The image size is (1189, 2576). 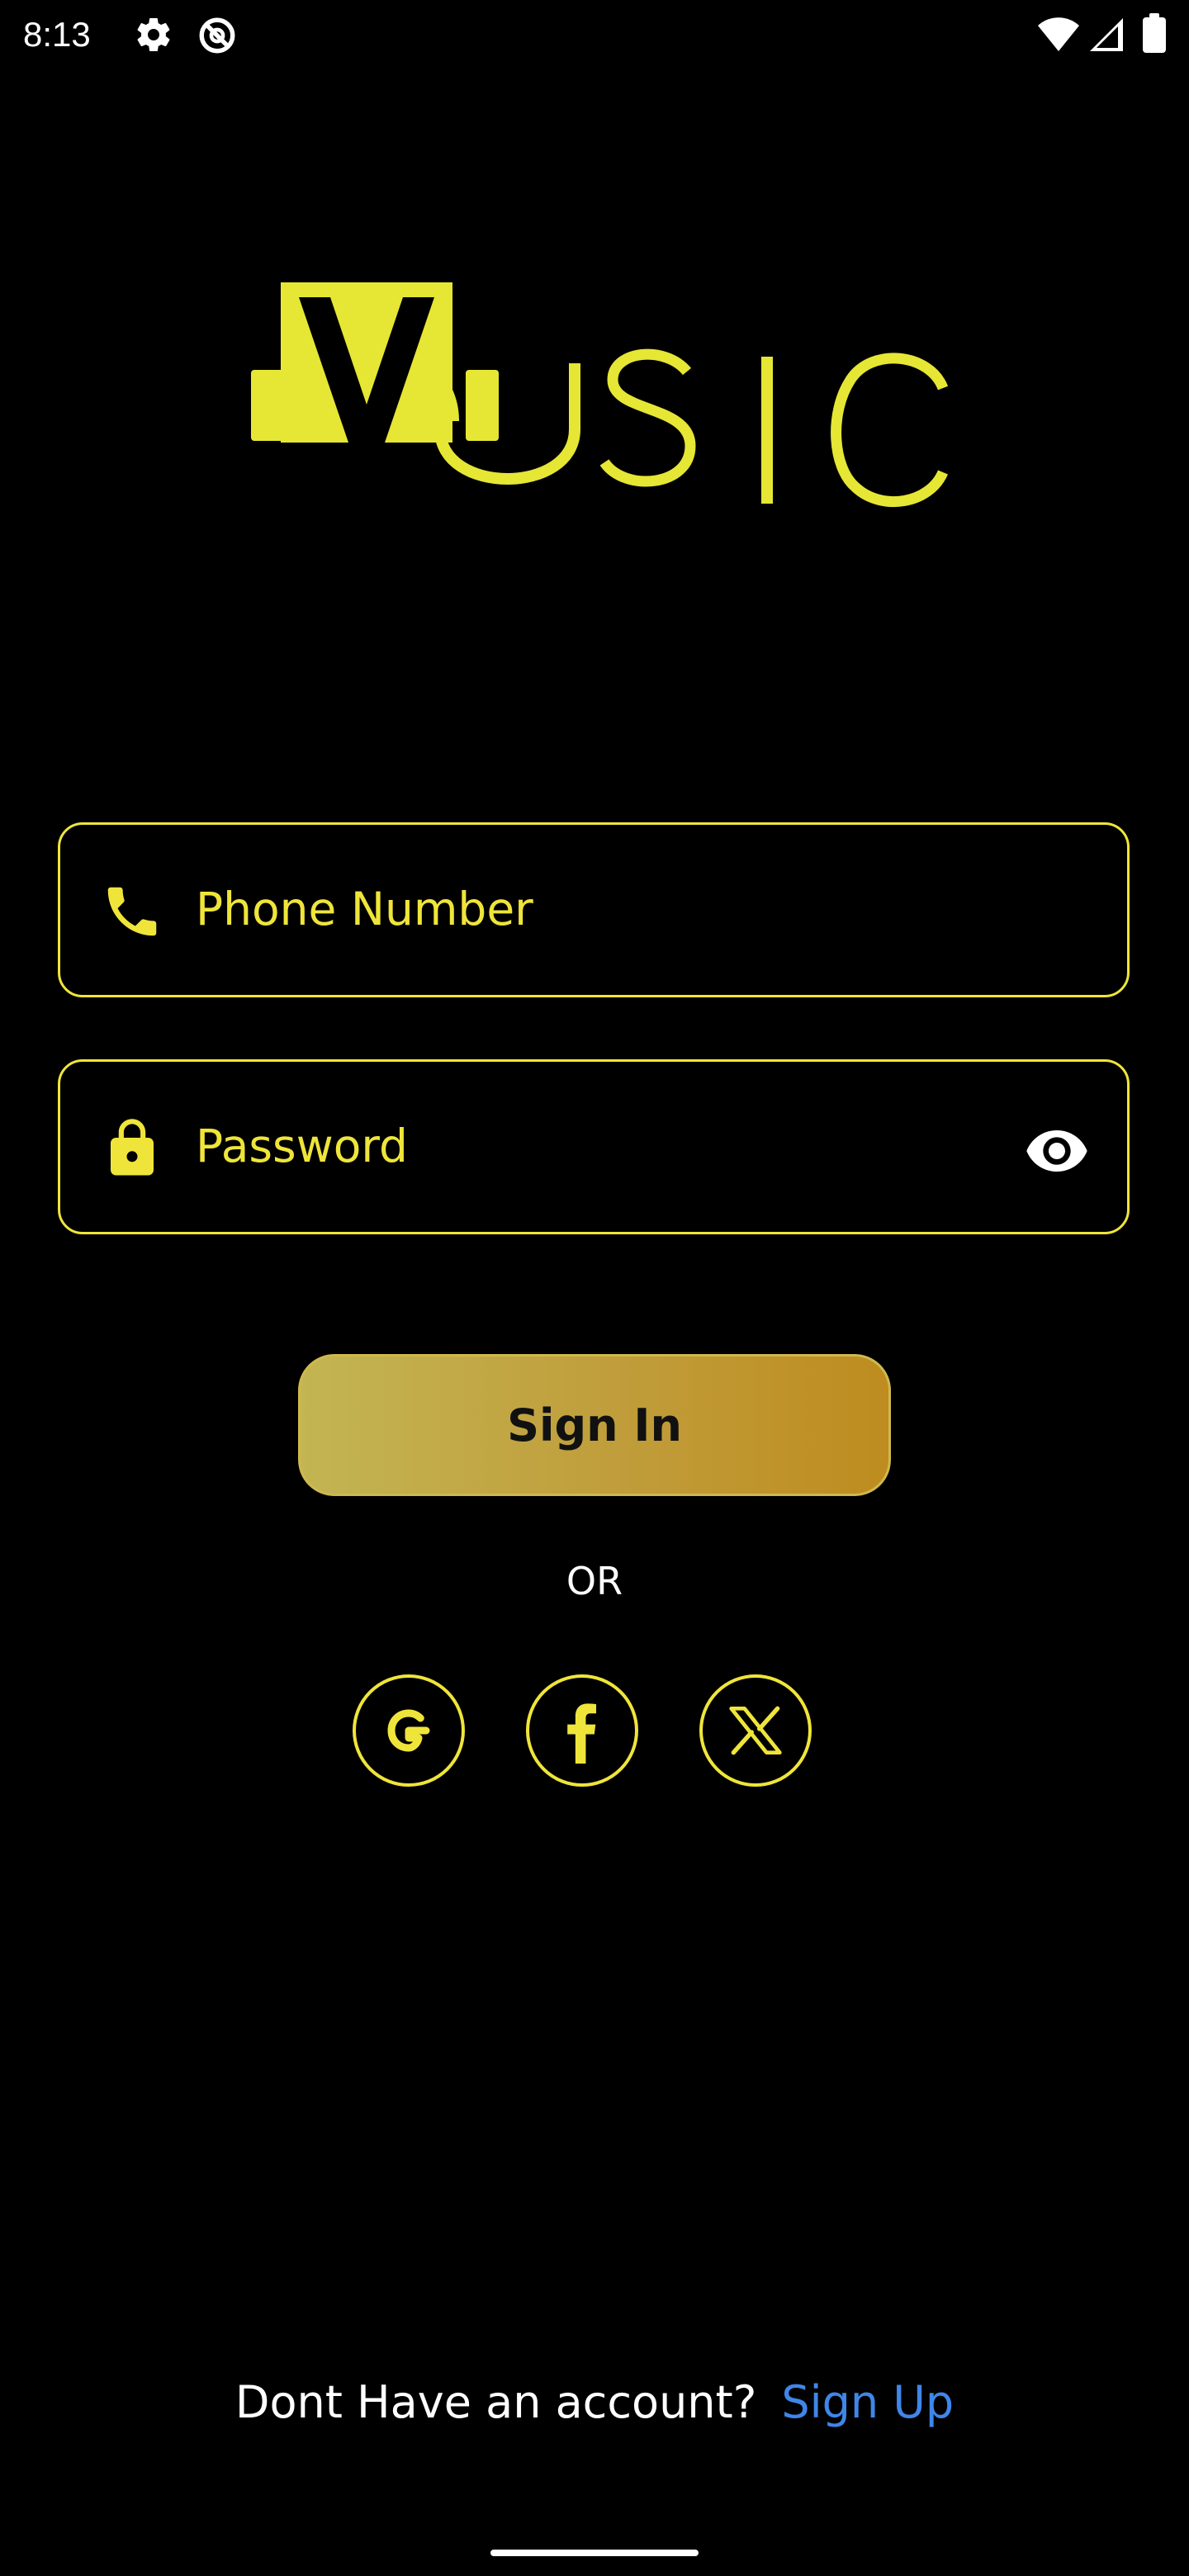 I want to click on password-field, so click(x=594, y=1146).